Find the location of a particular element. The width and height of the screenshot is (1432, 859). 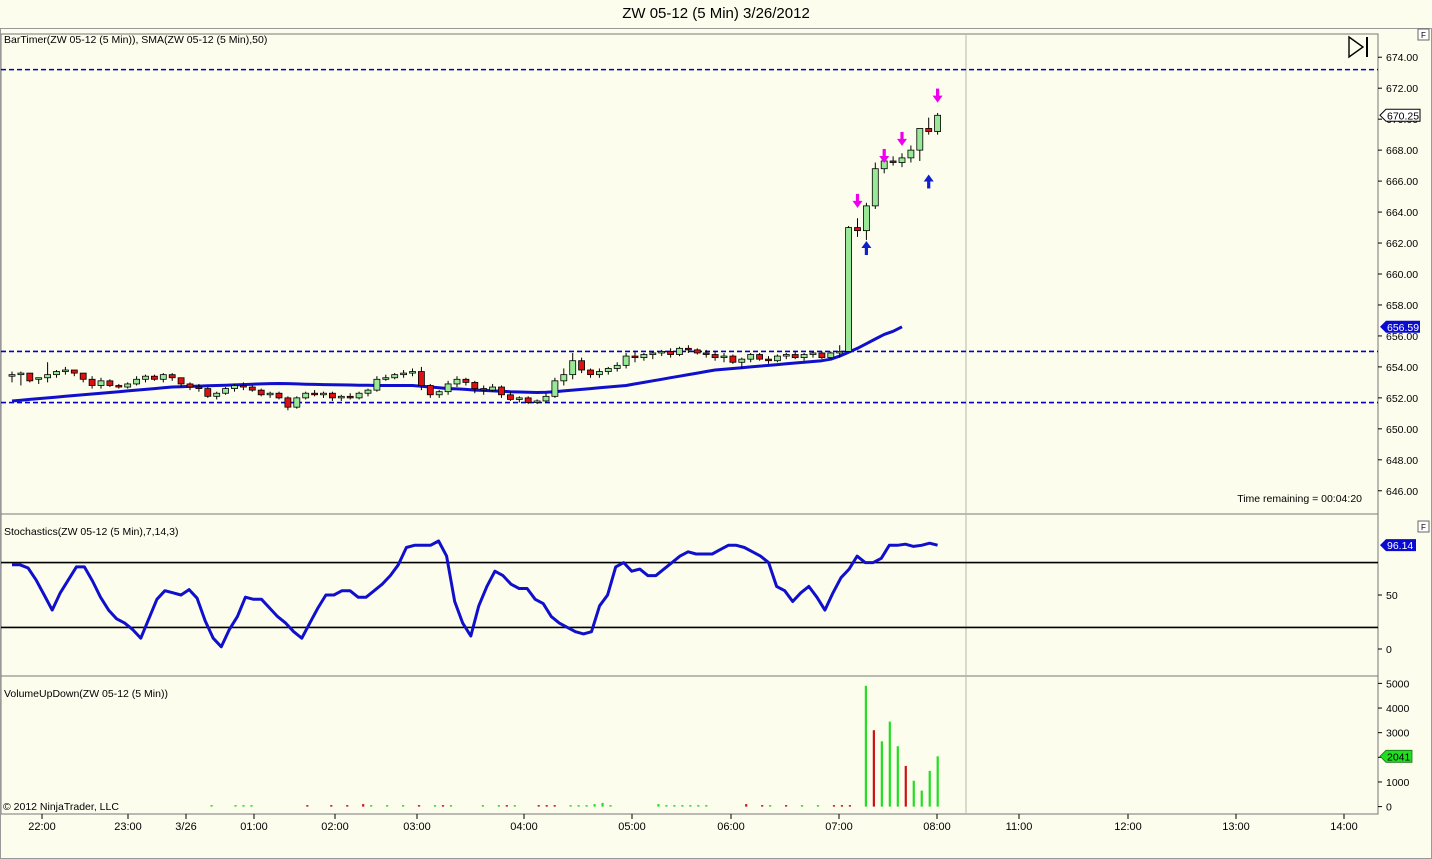

y-tick-label: 5000 is located at coordinates (1398, 684).